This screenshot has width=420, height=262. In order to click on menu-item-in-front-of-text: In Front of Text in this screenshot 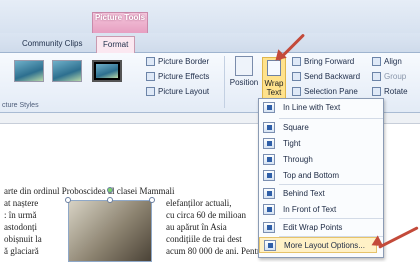, I will do `click(321, 209)`.